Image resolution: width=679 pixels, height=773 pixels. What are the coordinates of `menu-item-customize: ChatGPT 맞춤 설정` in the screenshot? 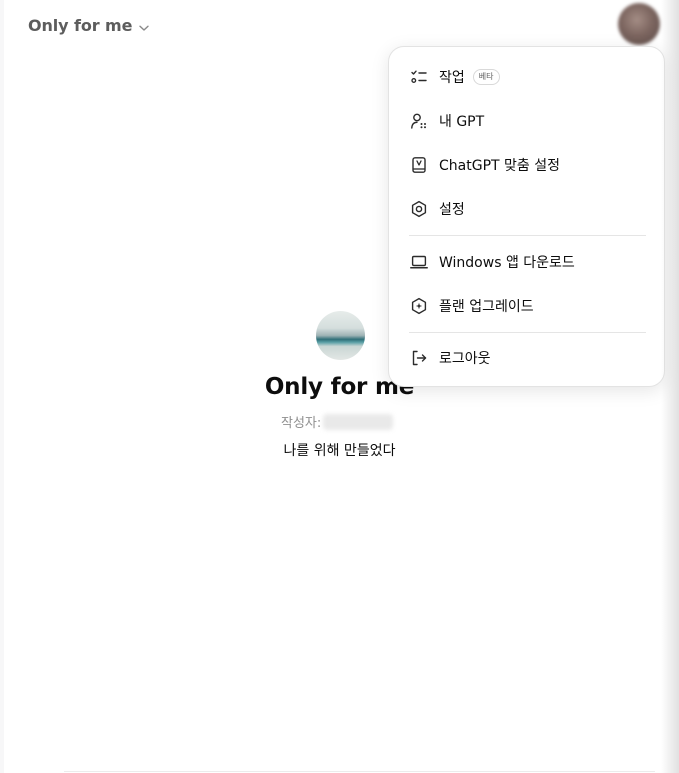 It's located at (526, 165).